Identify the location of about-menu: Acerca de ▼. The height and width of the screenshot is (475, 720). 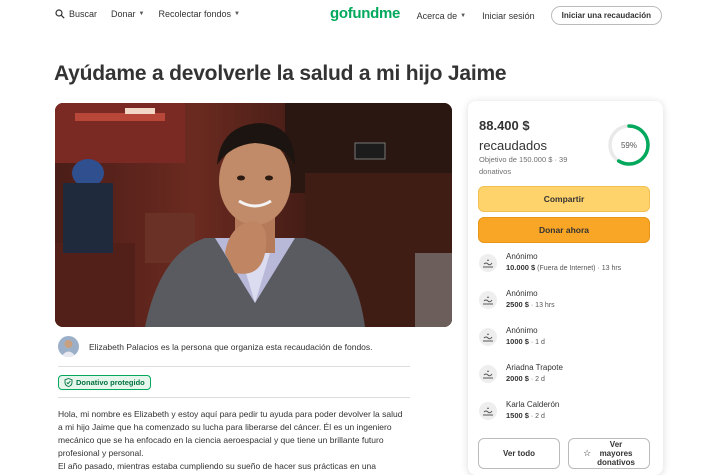
(441, 16).